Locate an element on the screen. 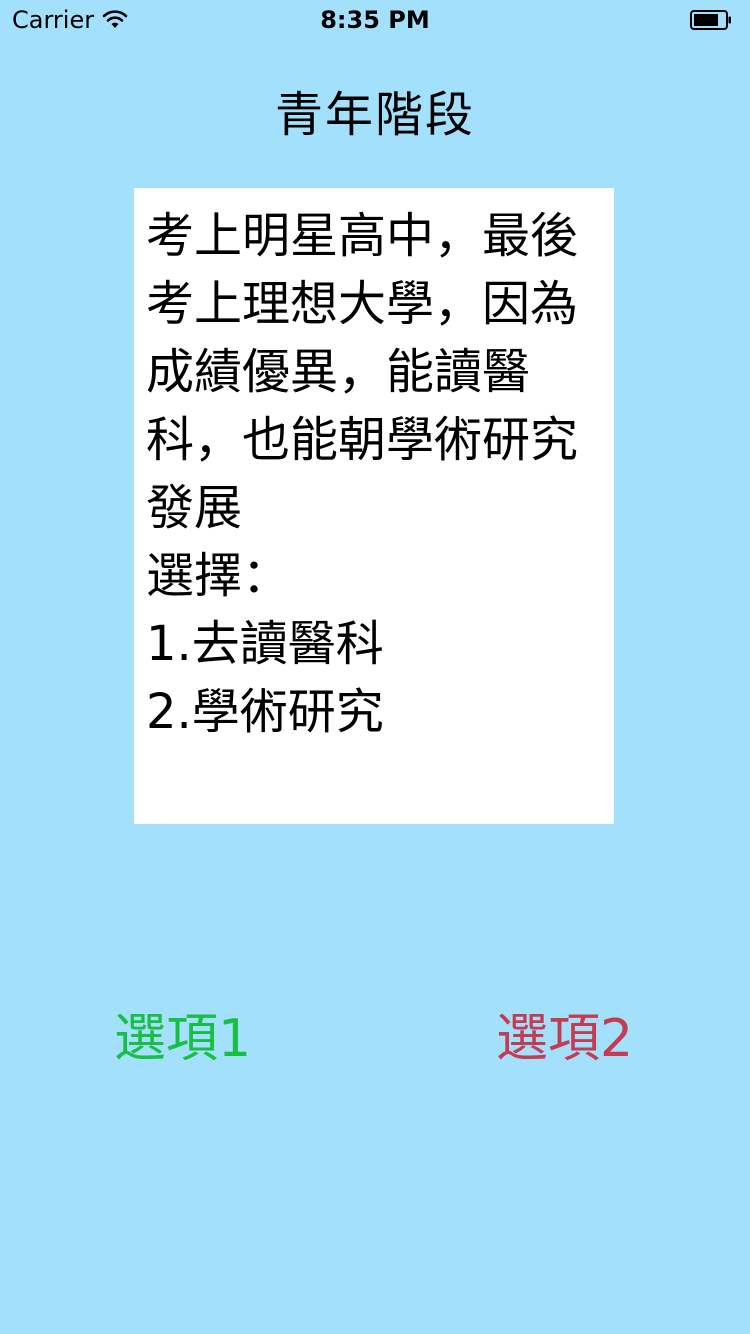  clock: 8:35 PM is located at coordinates (375, 20).